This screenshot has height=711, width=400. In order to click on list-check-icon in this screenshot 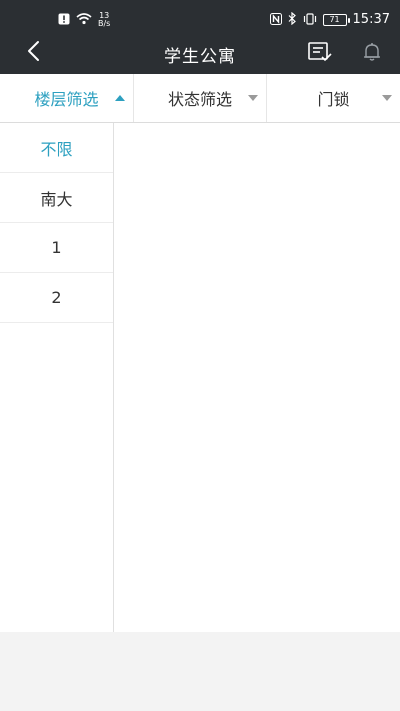, I will do `click(320, 54)`.